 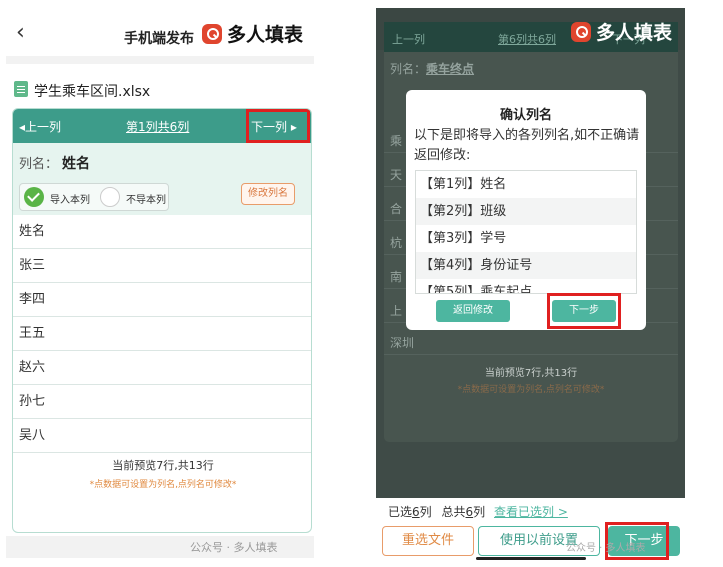 What do you see at coordinates (408, 39) in the screenshot?
I see `dim-prev: 上一列` at bounding box center [408, 39].